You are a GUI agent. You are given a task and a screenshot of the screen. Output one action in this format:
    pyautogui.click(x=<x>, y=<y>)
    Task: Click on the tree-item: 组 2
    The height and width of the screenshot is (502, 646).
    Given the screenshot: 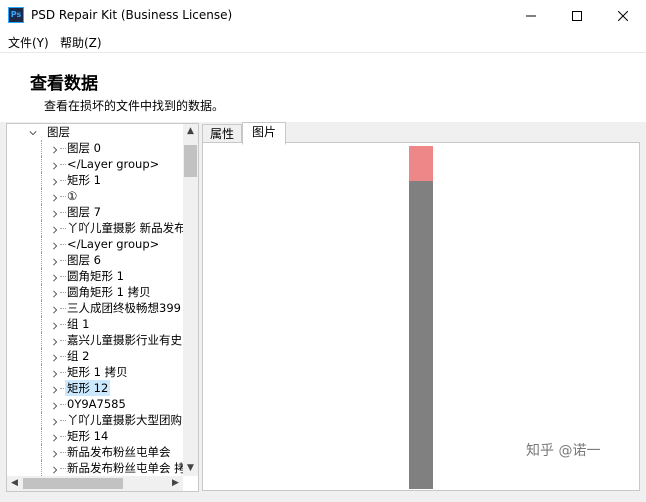 What is the action you would take?
    pyautogui.click(x=95, y=356)
    